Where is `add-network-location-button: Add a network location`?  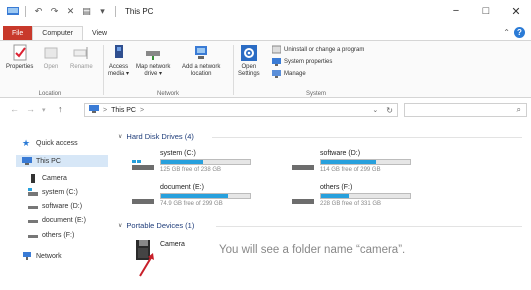
add-network-location-button: Add a network location is located at coordinates (201, 61).